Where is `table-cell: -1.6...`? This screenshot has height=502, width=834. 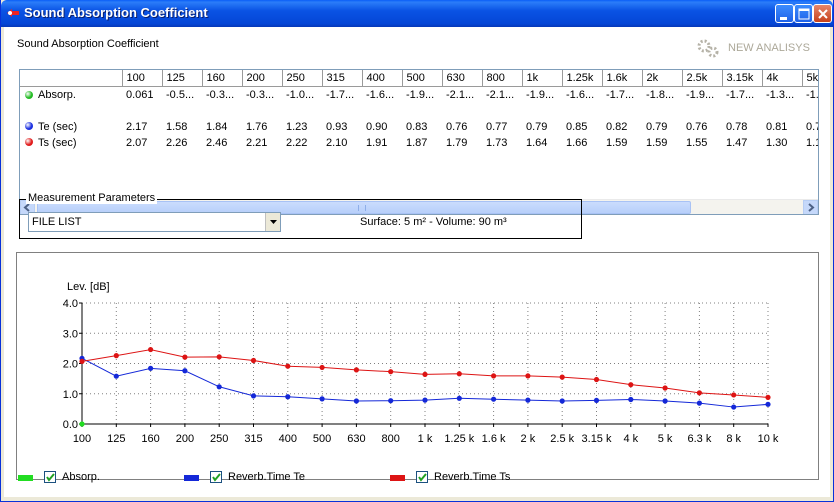 table-cell: -1.6... is located at coordinates (580, 94).